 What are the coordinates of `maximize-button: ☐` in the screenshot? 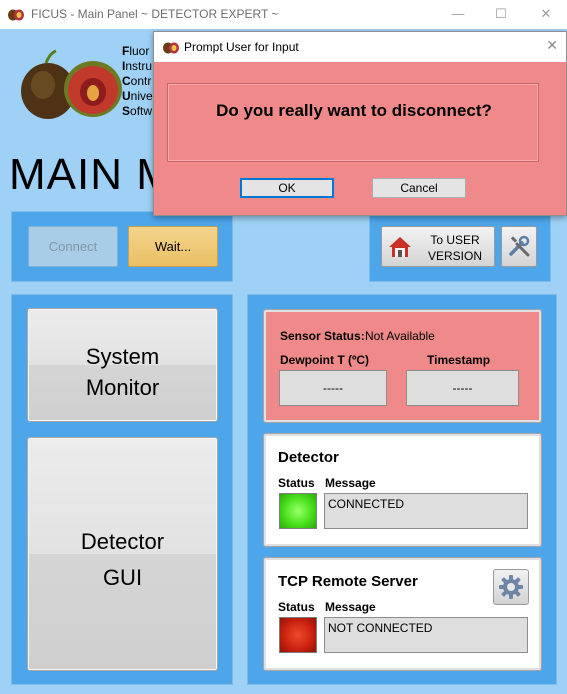 It's located at (501, 14).